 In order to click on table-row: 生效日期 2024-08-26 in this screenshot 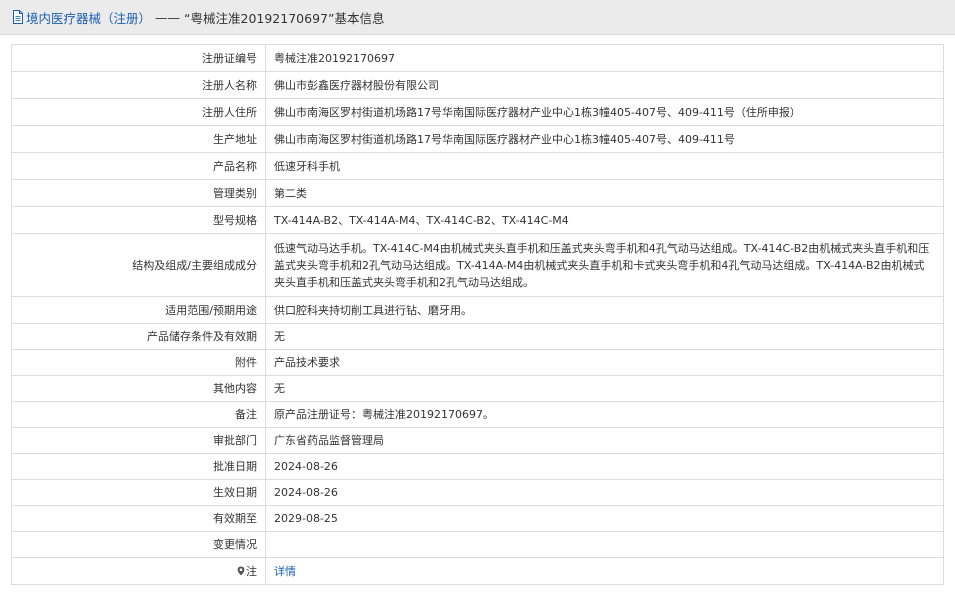, I will do `click(477, 492)`.